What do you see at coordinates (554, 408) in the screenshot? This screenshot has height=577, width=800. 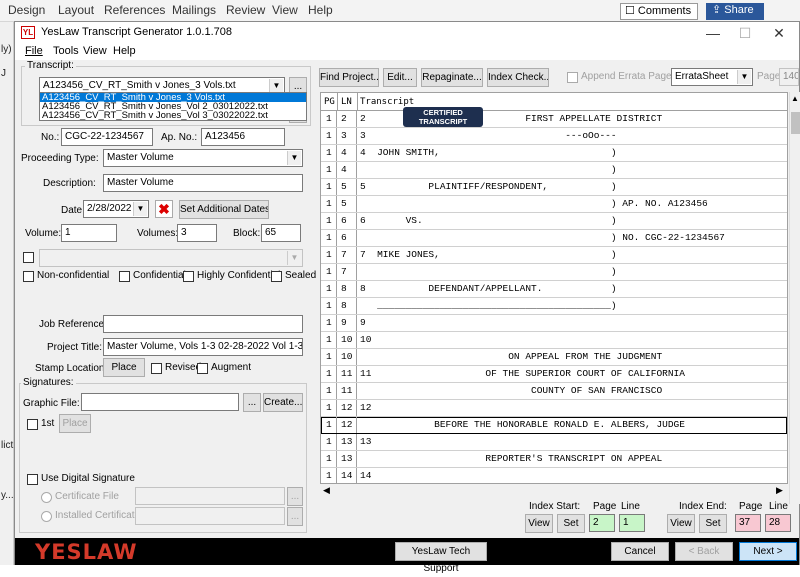 I see `table-row: 1 12 12` at bounding box center [554, 408].